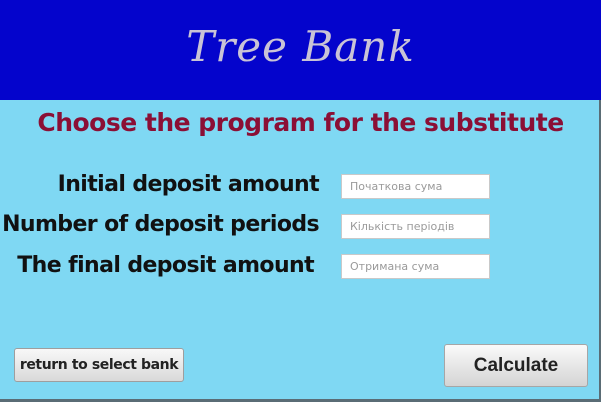 The height and width of the screenshot is (402, 601). What do you see at coordinates (415, 226) in the screenshot?
I see `deposit-periods-input` at bounding box center [415, 226].